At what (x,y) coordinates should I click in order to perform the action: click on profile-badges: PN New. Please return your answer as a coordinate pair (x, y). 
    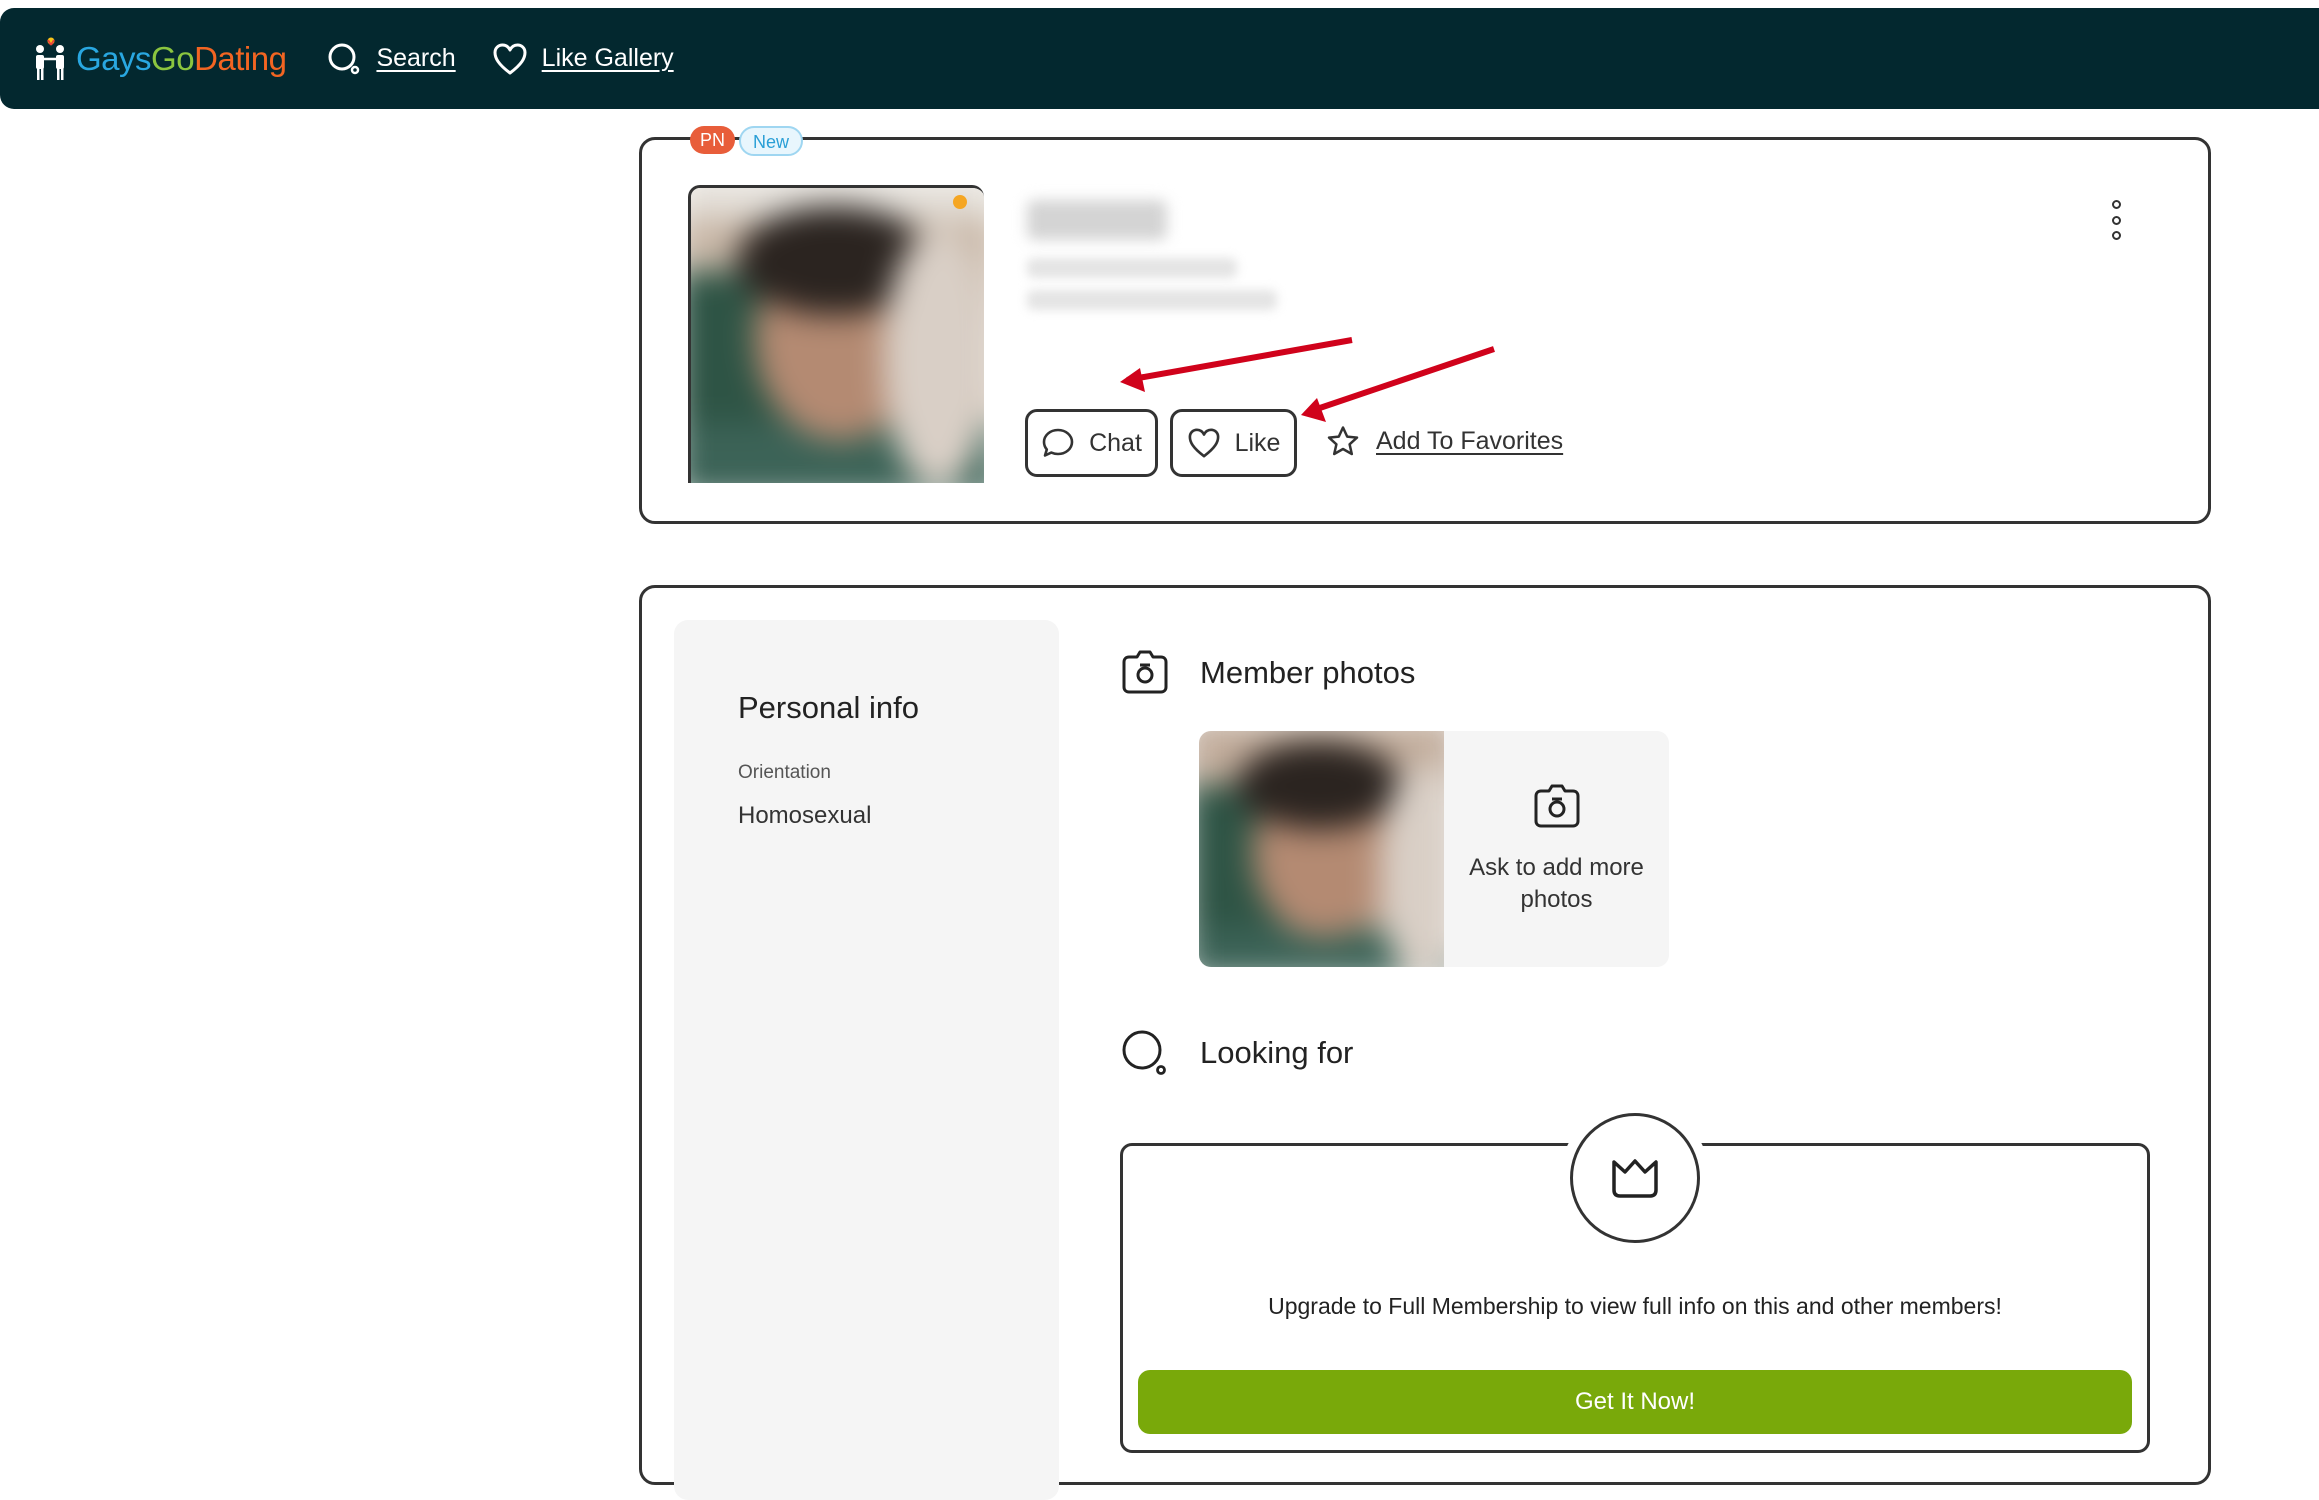
    Looking at the image, I should click on (747, 141).